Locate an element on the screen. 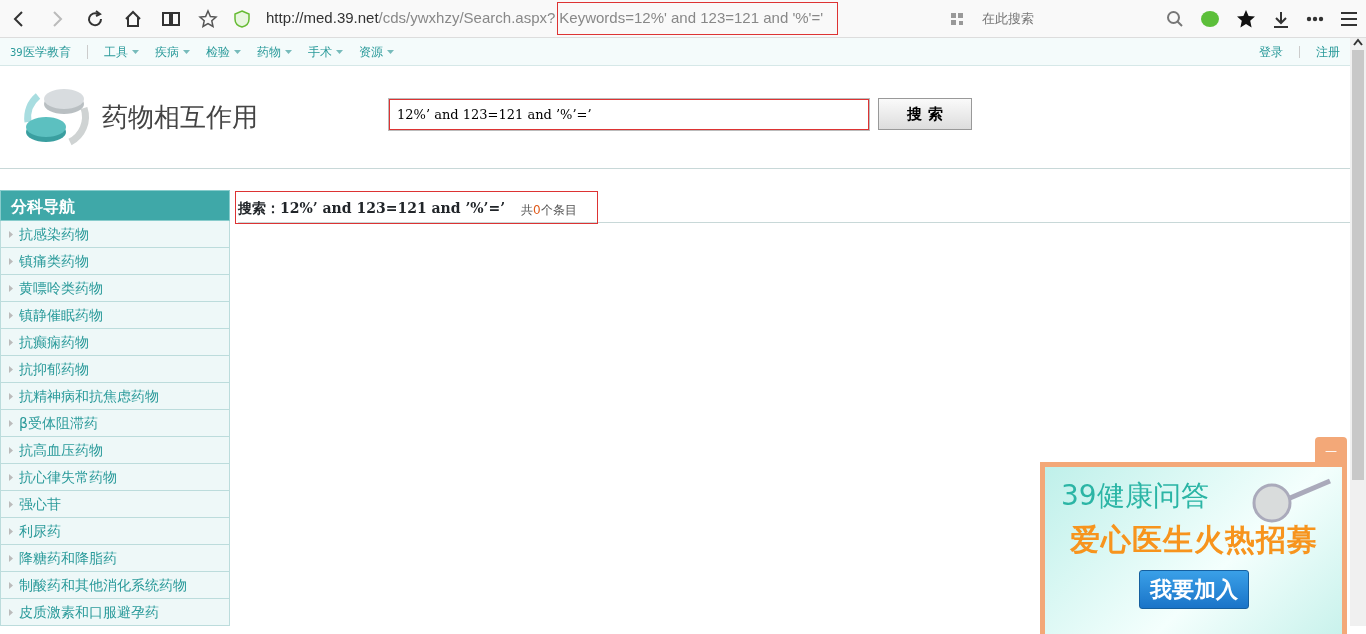  search-input: 12%’ and 123=121 and ’%’=’ is located at coordinates (629, 114).